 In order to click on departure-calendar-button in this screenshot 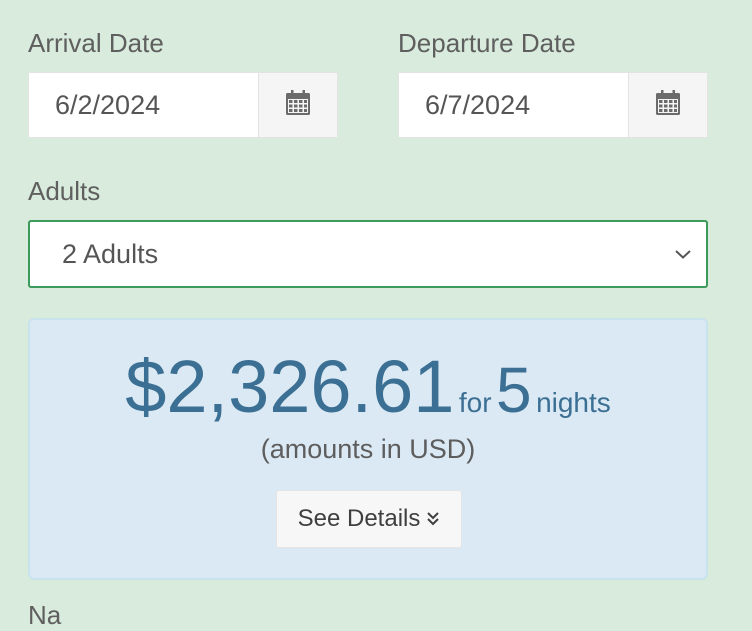, I will do `click(667, 105)`.